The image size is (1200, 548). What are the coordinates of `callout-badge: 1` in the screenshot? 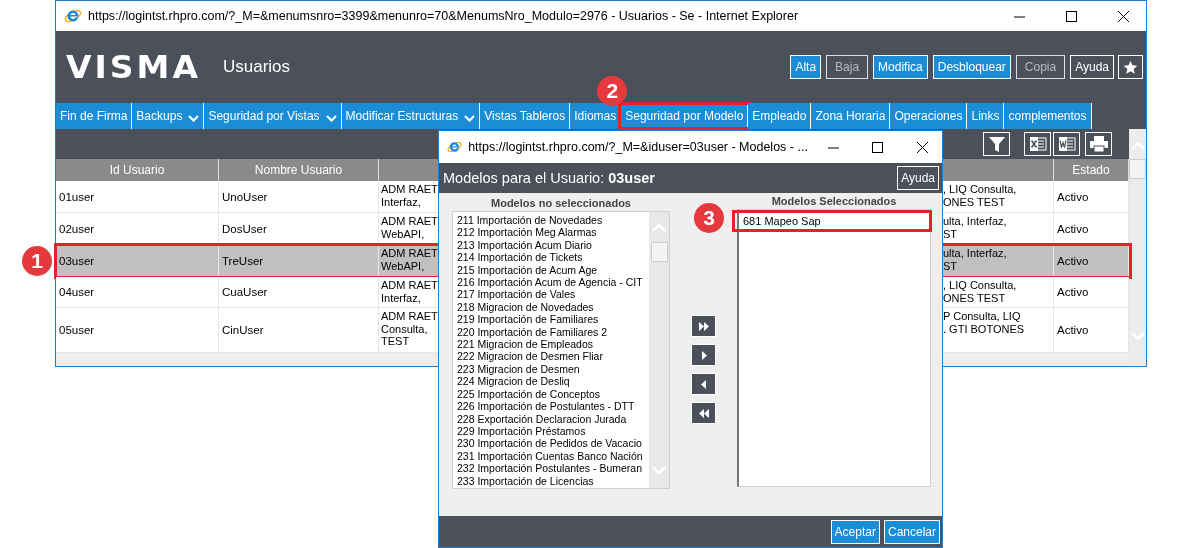 It's located at (37, 261).